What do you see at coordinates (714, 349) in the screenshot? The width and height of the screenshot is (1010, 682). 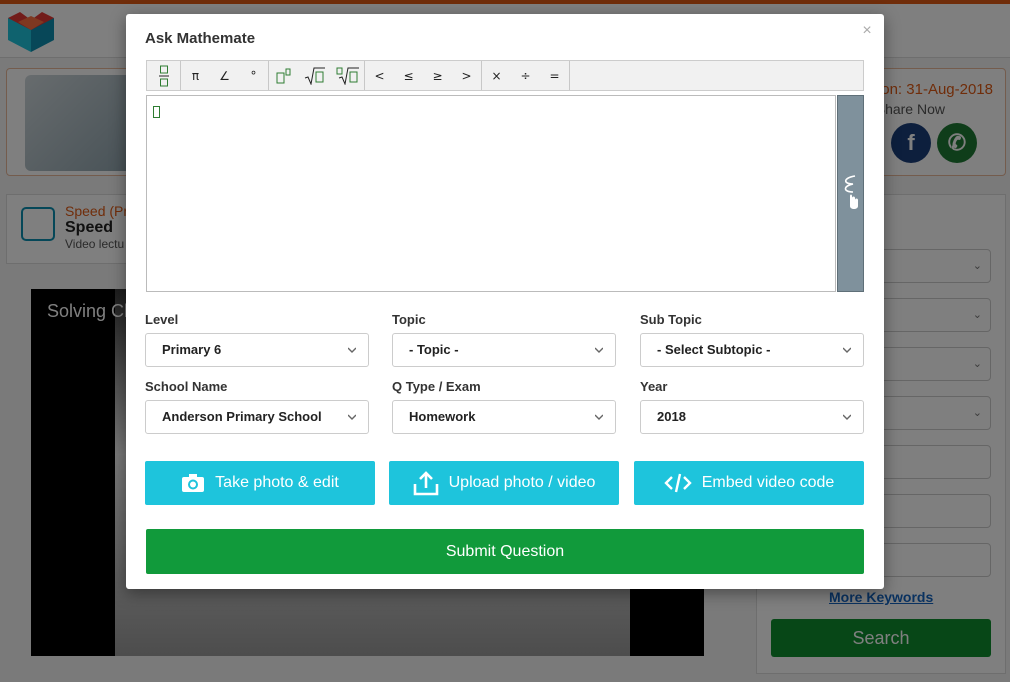 I see `subtopic-value: - Select Subtopic -` at bounding box center [714, 349].